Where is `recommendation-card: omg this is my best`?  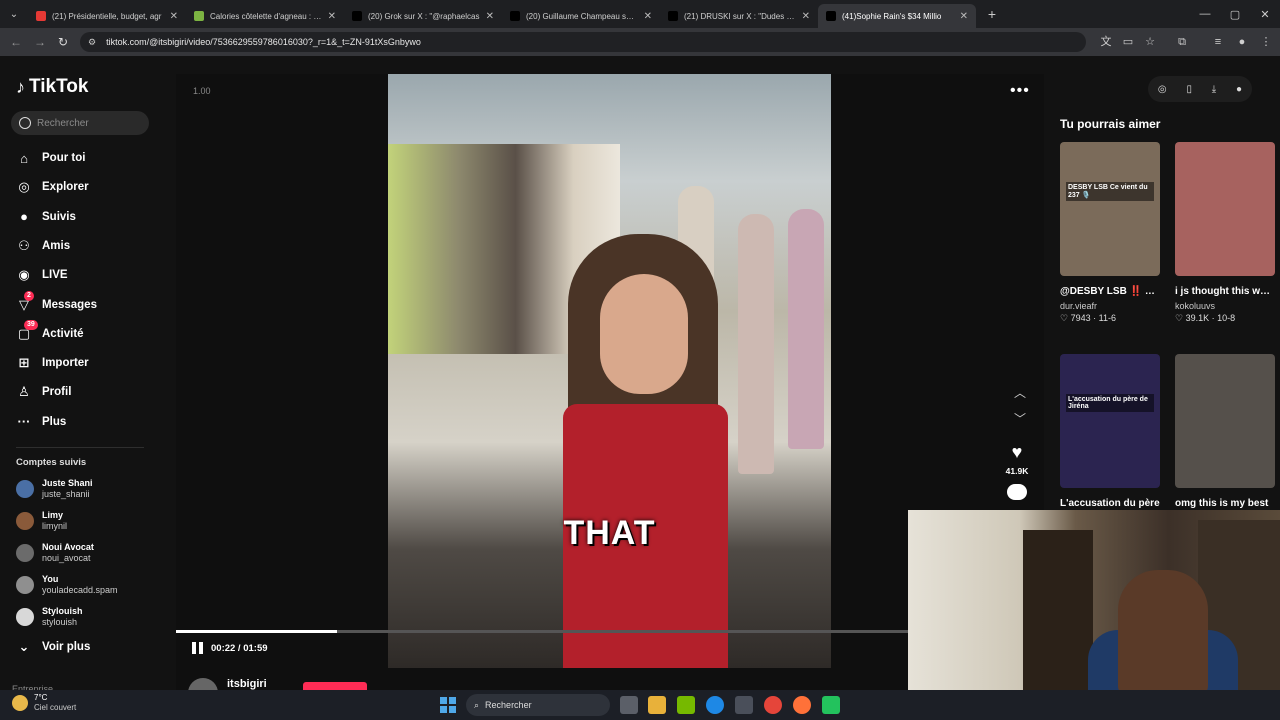
recommendation-card: omg this is my best is located at coordinates (1225, 432).